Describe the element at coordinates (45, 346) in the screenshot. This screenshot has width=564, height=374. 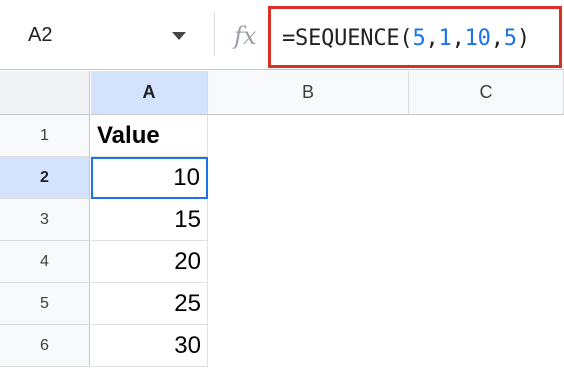
I see `row-header-6: 6` at that location.